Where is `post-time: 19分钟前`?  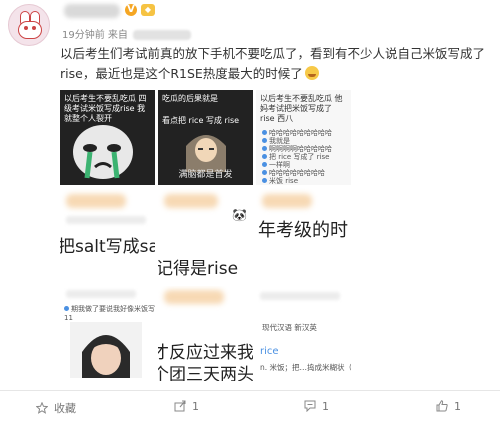
post-time: 19分钟前 is located at coordinates (83, 35).